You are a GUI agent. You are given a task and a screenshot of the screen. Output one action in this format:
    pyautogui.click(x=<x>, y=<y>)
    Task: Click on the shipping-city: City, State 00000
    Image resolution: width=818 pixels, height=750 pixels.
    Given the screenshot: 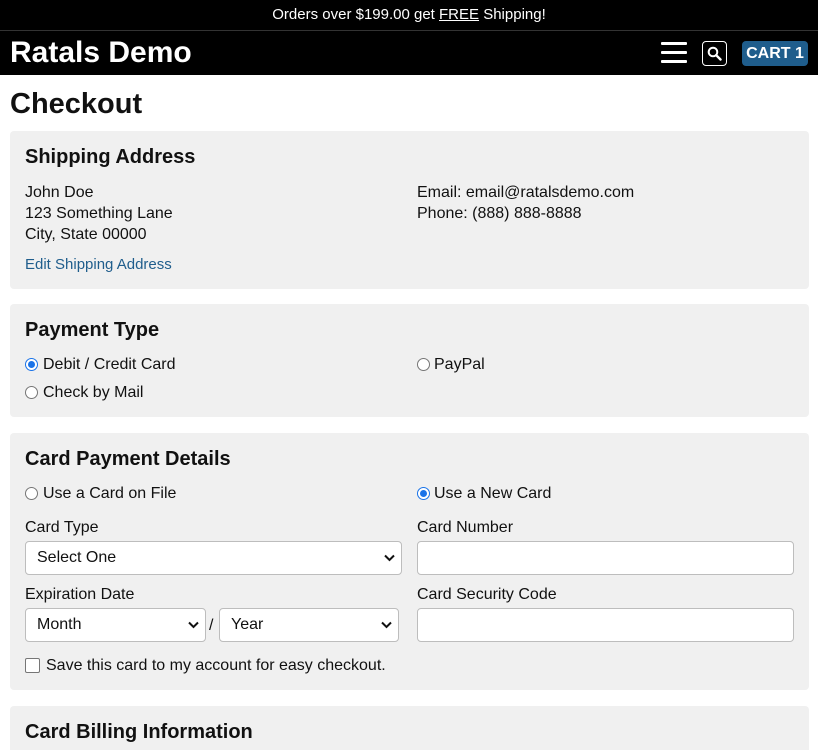 What is the action you would take?
    pyautogui.click(x=86, y=234)
    